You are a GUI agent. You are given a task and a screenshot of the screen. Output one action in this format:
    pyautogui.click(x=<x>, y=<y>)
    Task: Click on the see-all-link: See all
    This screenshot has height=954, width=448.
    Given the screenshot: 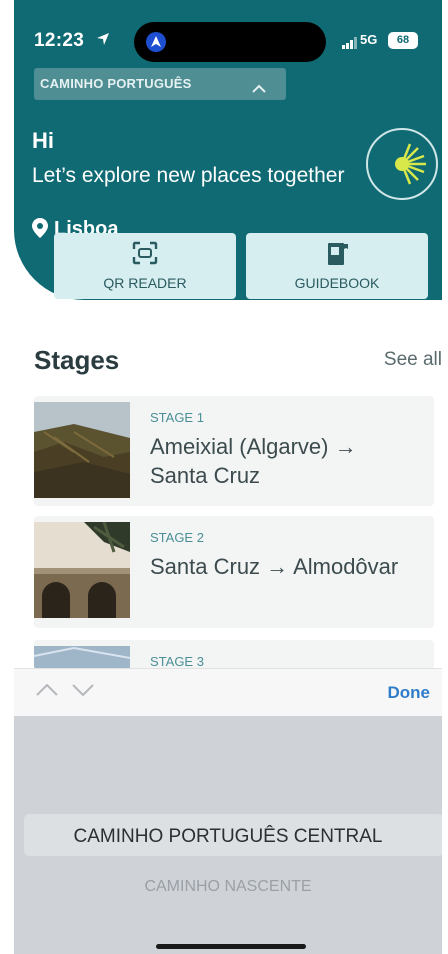 What is the action you would take?
    pyautogui.click(x=413, y=360)
    